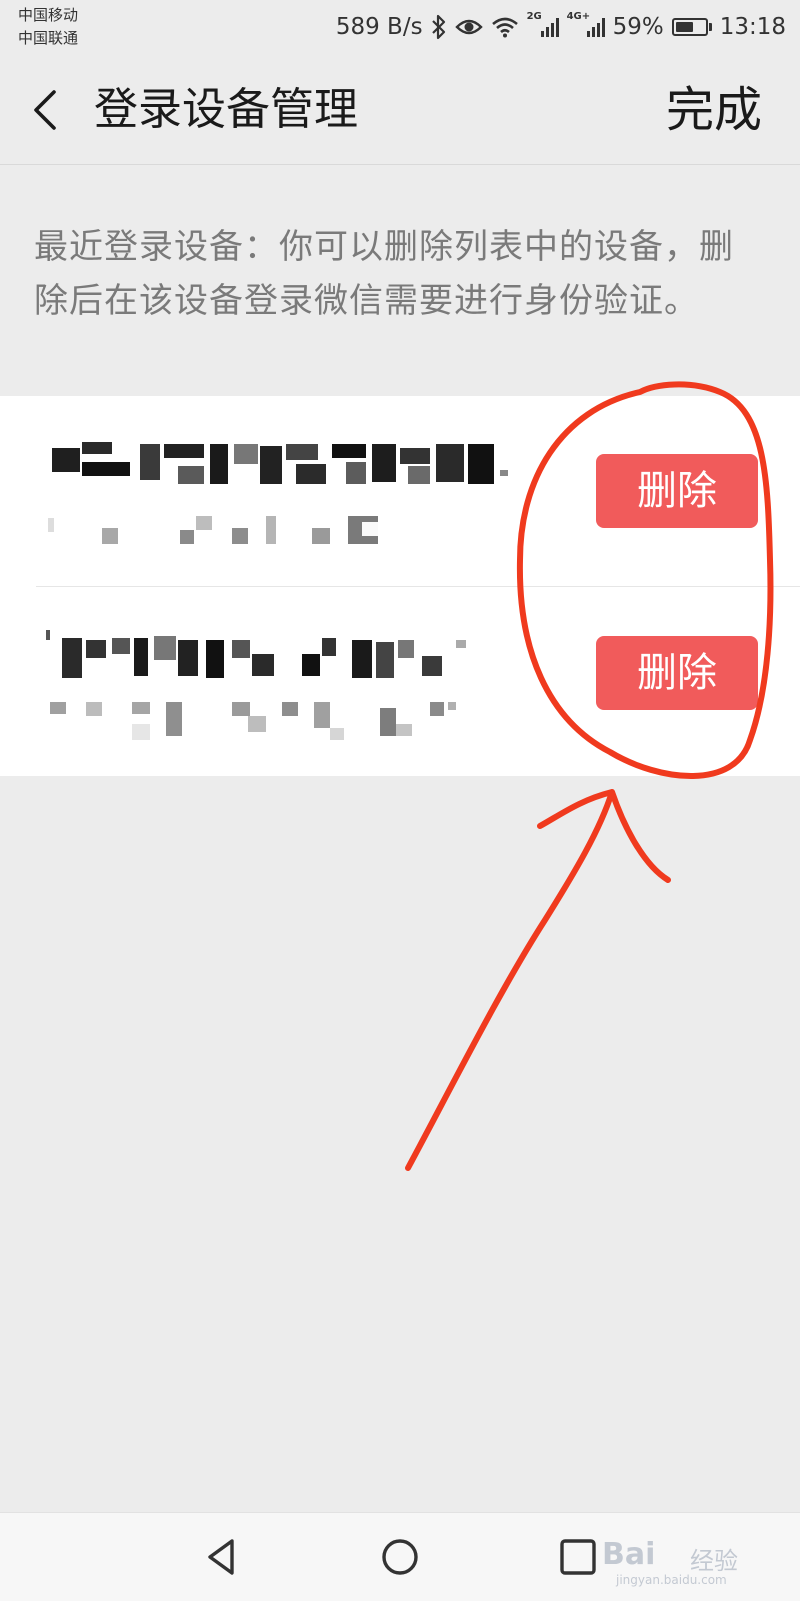 This screenshot has height=1601, width=800. Describe the element at coordinates (677, 1563) in the screenshot. I see `watermark: Bai 经验 jingyan.baidu.com` at that location.